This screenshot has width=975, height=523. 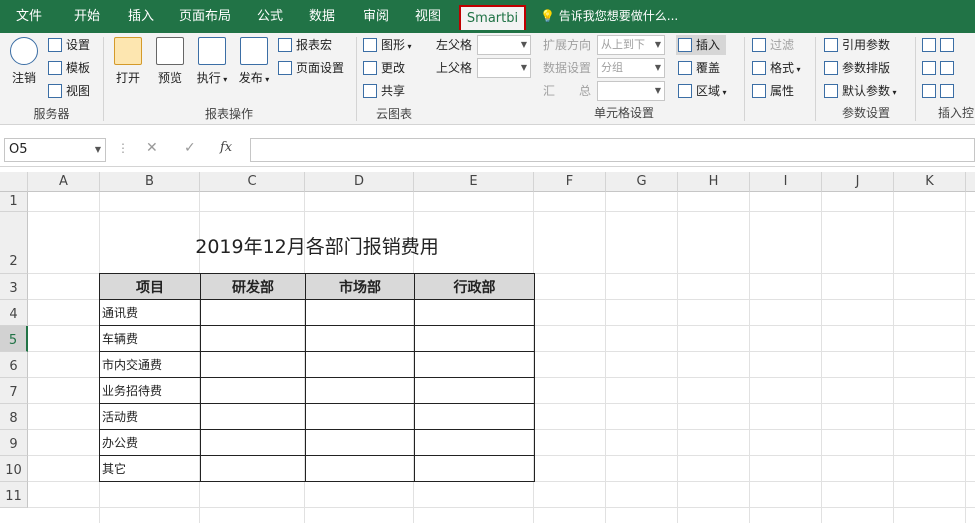 I want to click on row-header: 9, so click(x=14, y=443).